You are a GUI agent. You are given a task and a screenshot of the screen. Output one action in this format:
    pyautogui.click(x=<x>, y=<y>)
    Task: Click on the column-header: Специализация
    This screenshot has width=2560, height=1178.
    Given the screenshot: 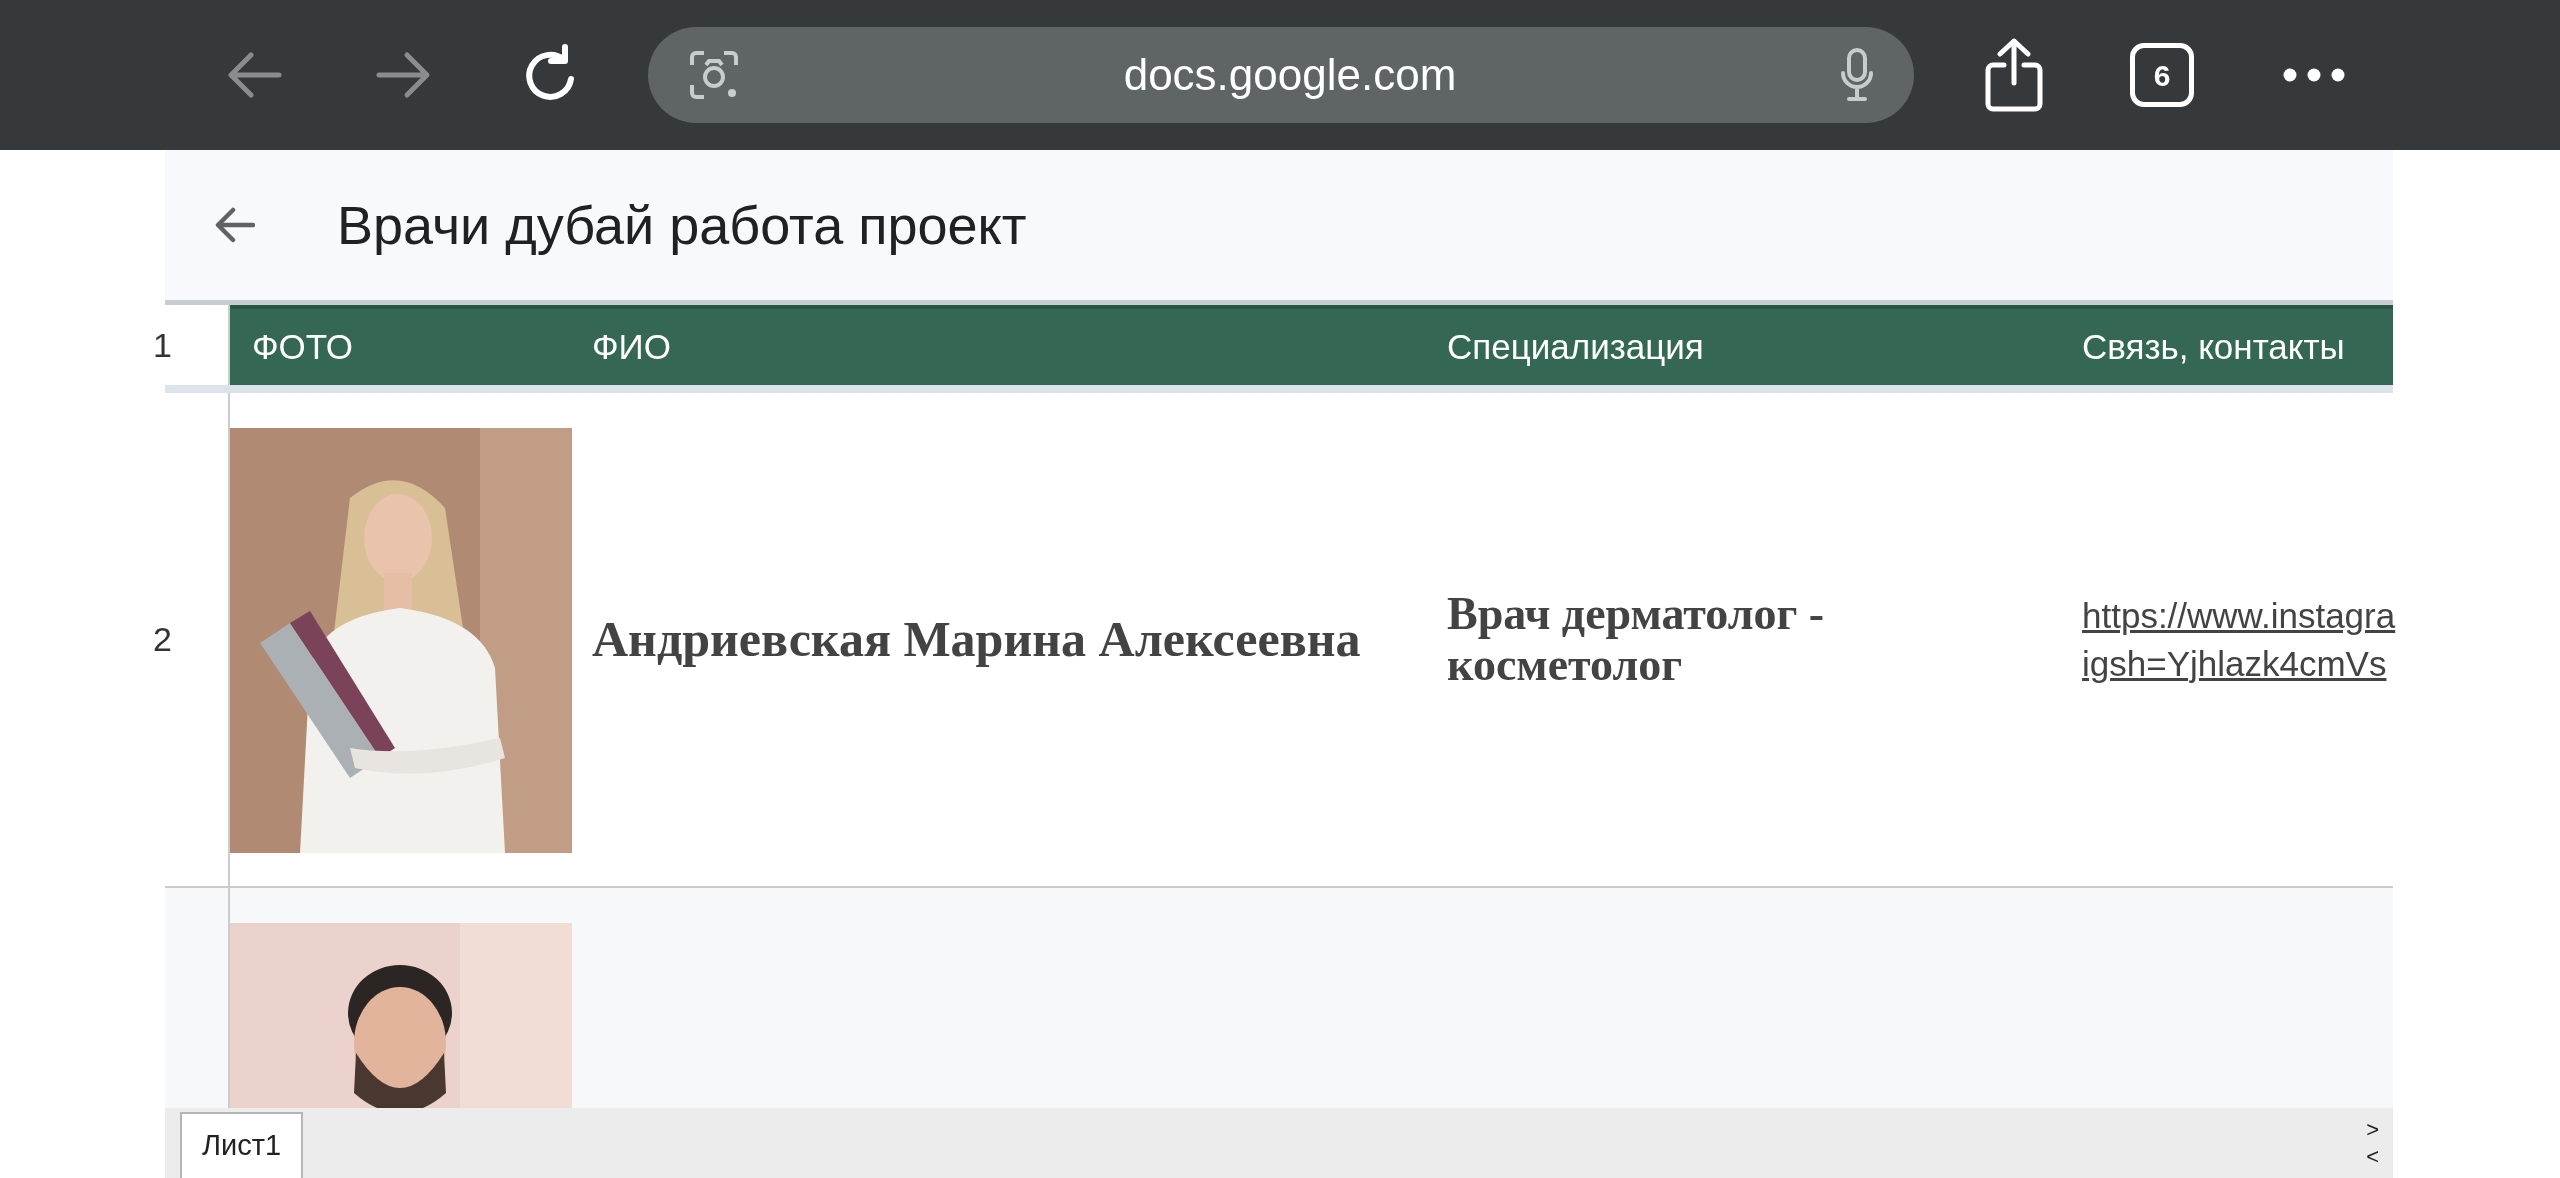 What is the action you would take?
    pyautogui.click(x=1742, y=345)
    